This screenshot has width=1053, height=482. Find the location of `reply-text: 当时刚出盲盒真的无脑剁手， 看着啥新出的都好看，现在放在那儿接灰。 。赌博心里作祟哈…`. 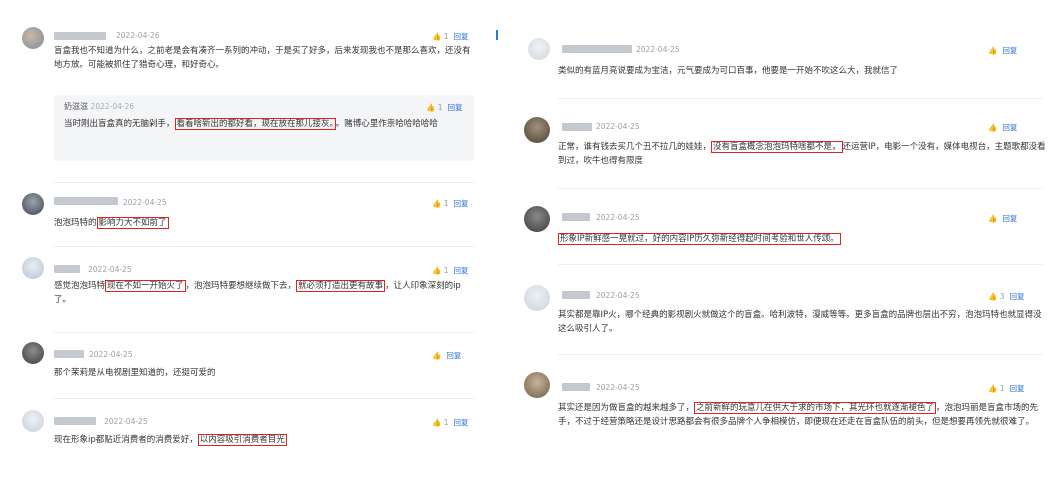

reply-text: 当时刚出盲盒真的无脑剁手， 看着啥新出的都好看，现在放在那儿接灰。 。赌博心里作祟哈… is located at coordinates (251, 124).